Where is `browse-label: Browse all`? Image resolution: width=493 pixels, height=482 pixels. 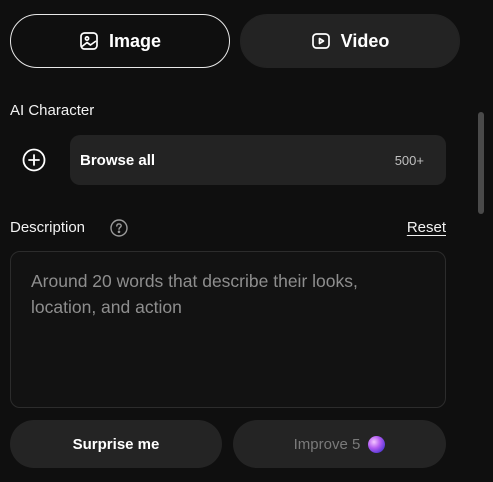
browse-label: Browse all is located at coordinates (118, 160).